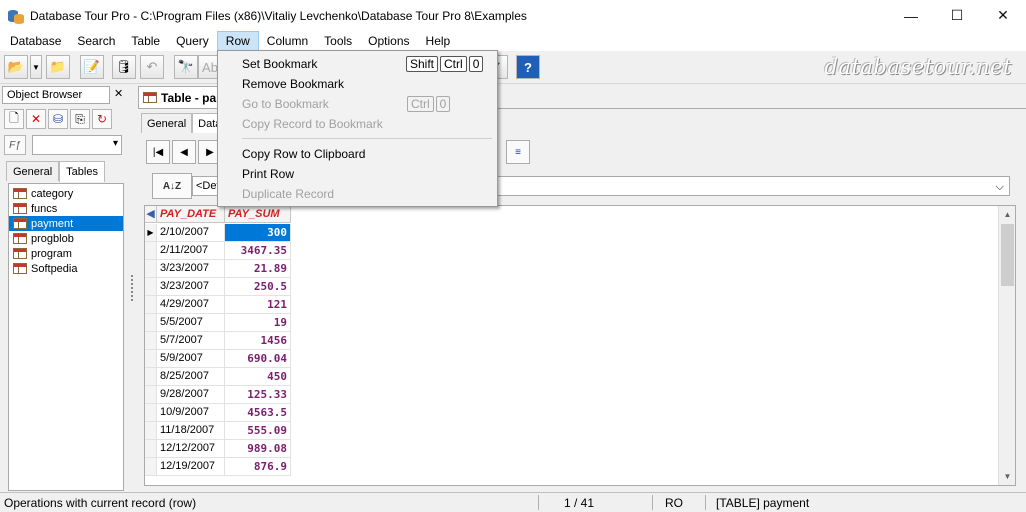  What do you see at coordinates (186, 67) in the screenshot?
I see `binoculars-icon: 🔭` at bounding box center [186, 67].